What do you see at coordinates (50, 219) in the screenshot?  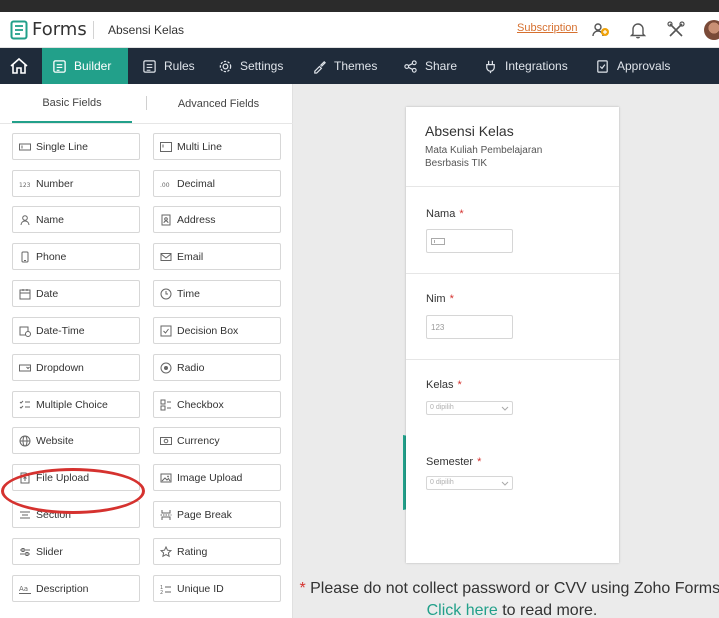 I see `field-label: Name` at bounding box center [50, 219].